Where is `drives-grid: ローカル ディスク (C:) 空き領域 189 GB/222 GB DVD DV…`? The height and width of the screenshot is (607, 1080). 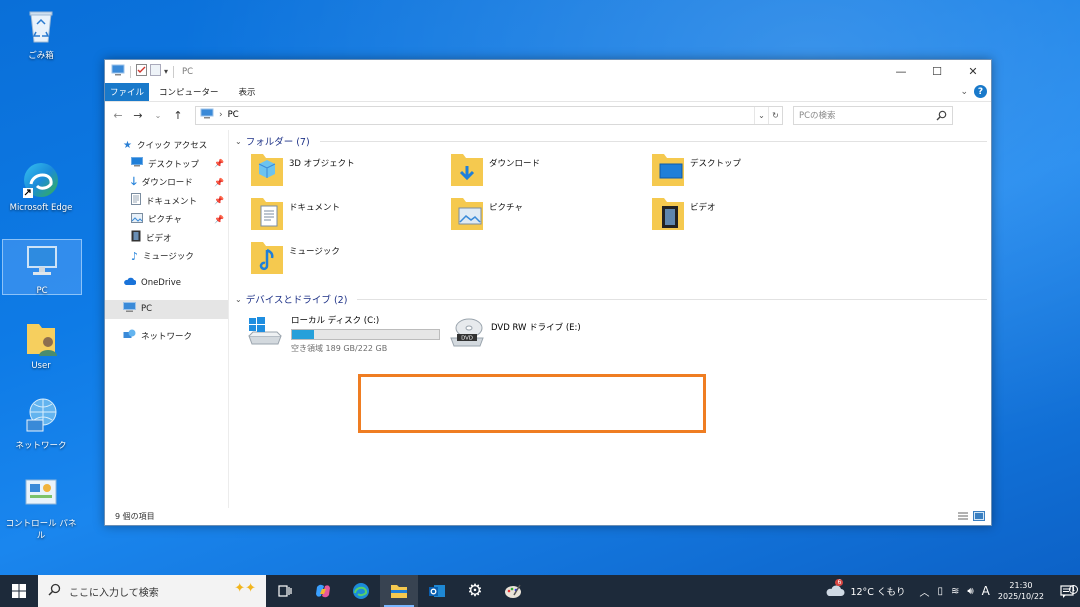
drives-grid: ローカル ディスク (C:) 空き領域 189 GB/222 GB DVD DV… is located at coordinates (613, 339).